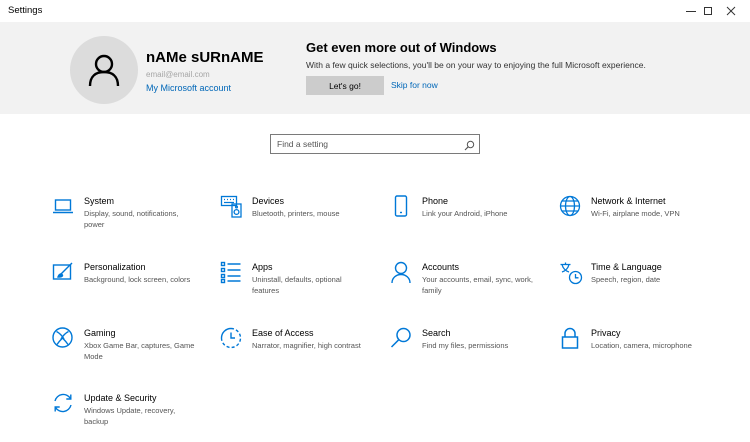 The image size is (750, 442). What do you see at coordinates (345, 85) in the screenshot?
I see `lets-go-button: Let's go!` at bounding box center [345, 85].